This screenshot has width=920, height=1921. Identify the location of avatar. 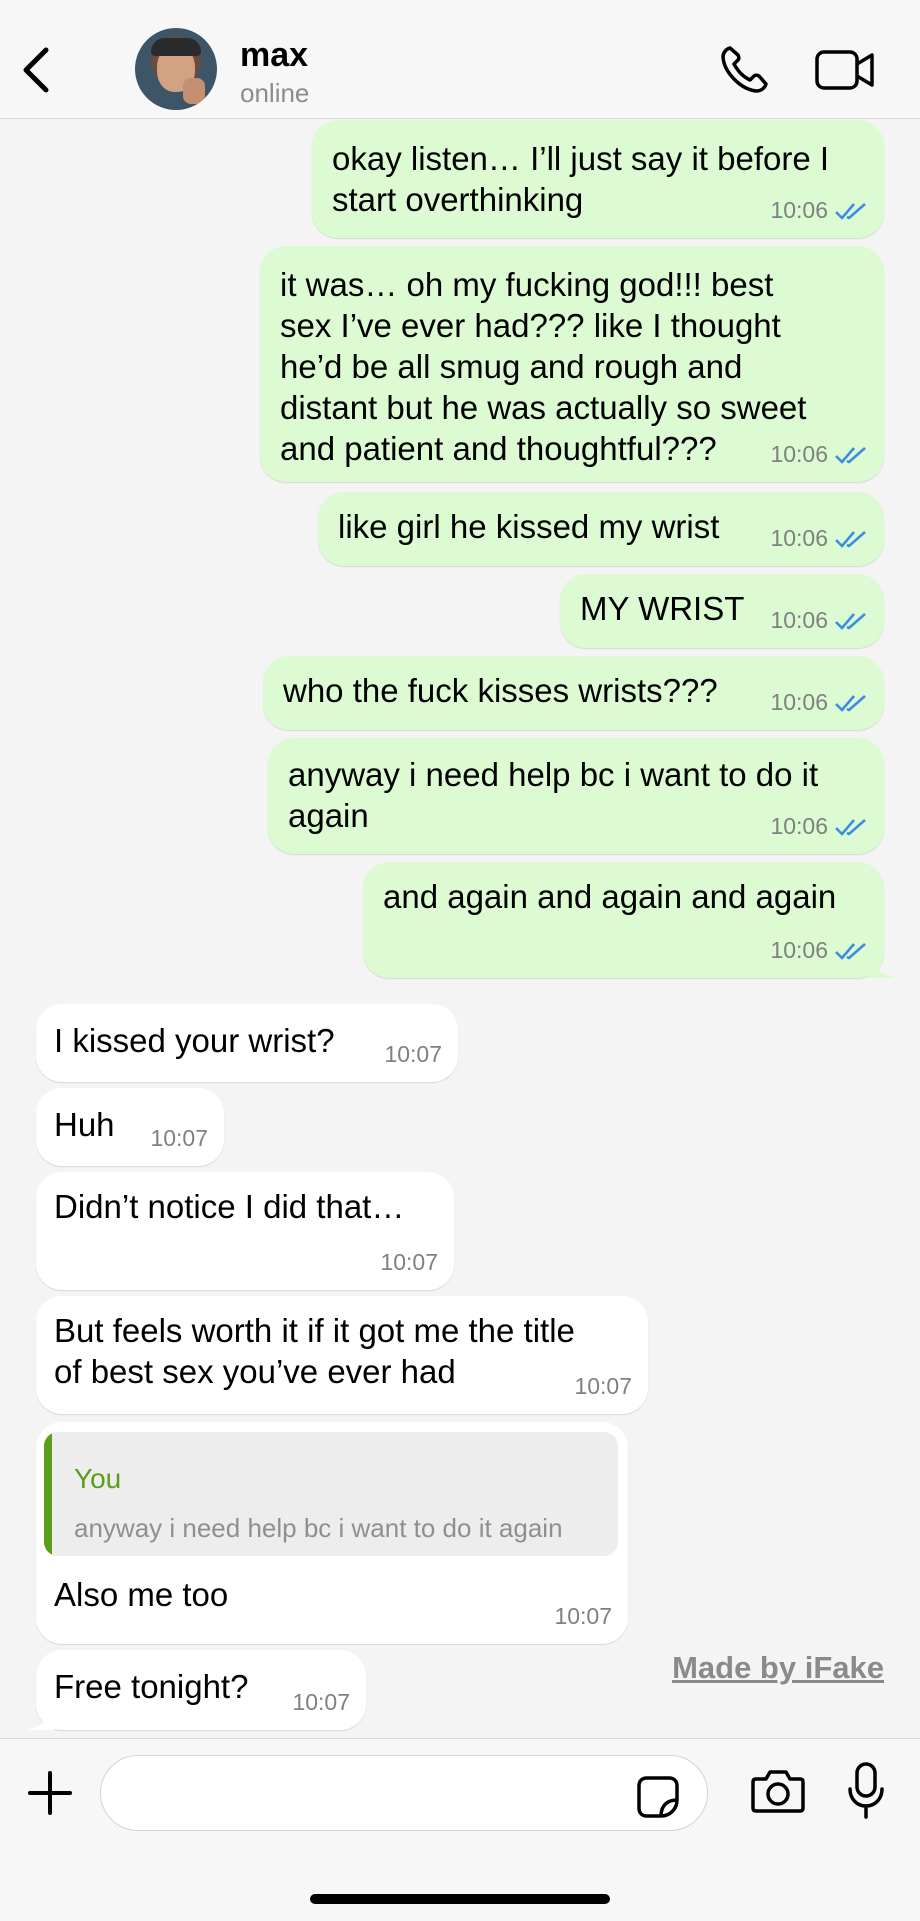
(176, 69).